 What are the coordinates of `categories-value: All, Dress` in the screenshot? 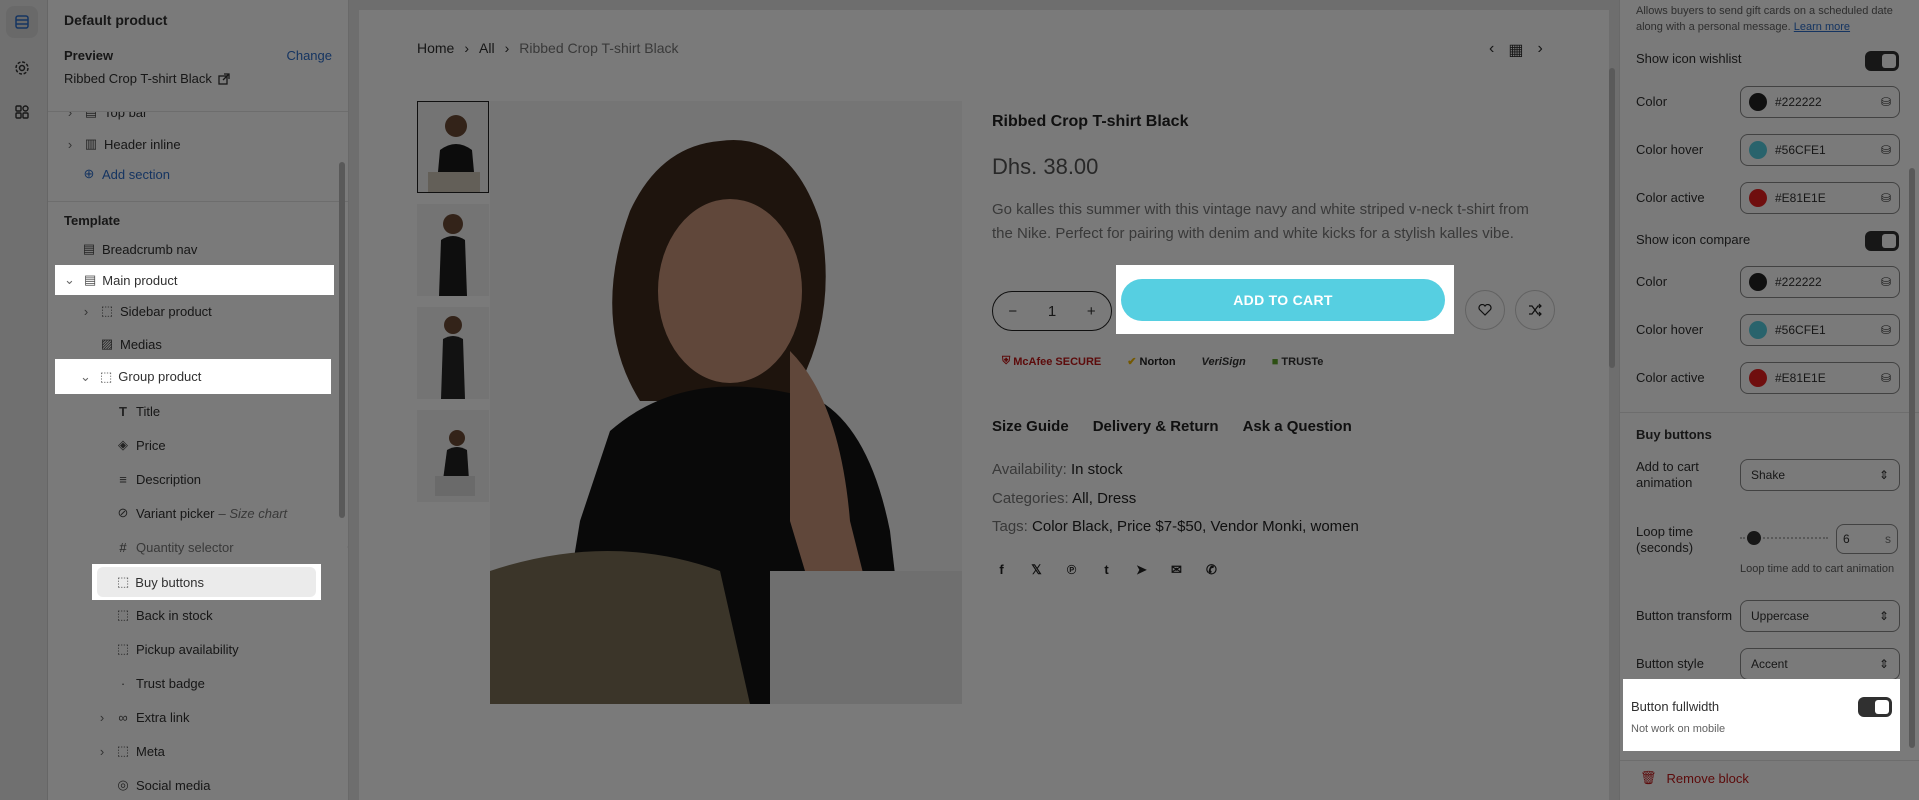 It's located at (1104, 498).